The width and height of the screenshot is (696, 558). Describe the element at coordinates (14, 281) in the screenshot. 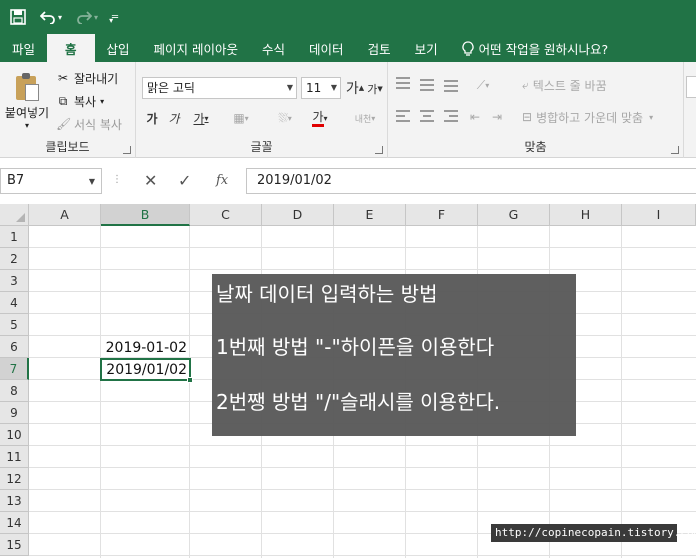

I see `row-header-3: 3` at that location.